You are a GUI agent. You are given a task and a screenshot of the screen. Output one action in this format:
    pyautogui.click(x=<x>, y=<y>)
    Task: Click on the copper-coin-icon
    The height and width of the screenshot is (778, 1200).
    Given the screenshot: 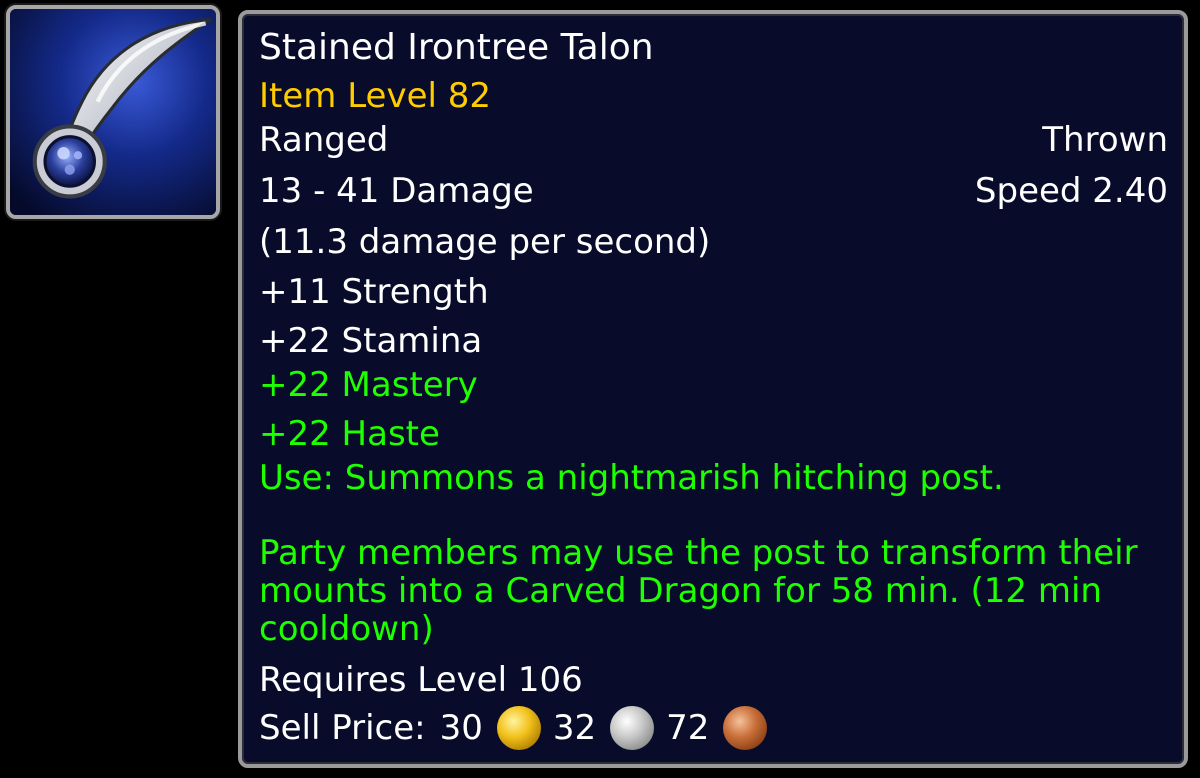 What is the action you would take?
    pyautogui.click(x=745, y=728)
    